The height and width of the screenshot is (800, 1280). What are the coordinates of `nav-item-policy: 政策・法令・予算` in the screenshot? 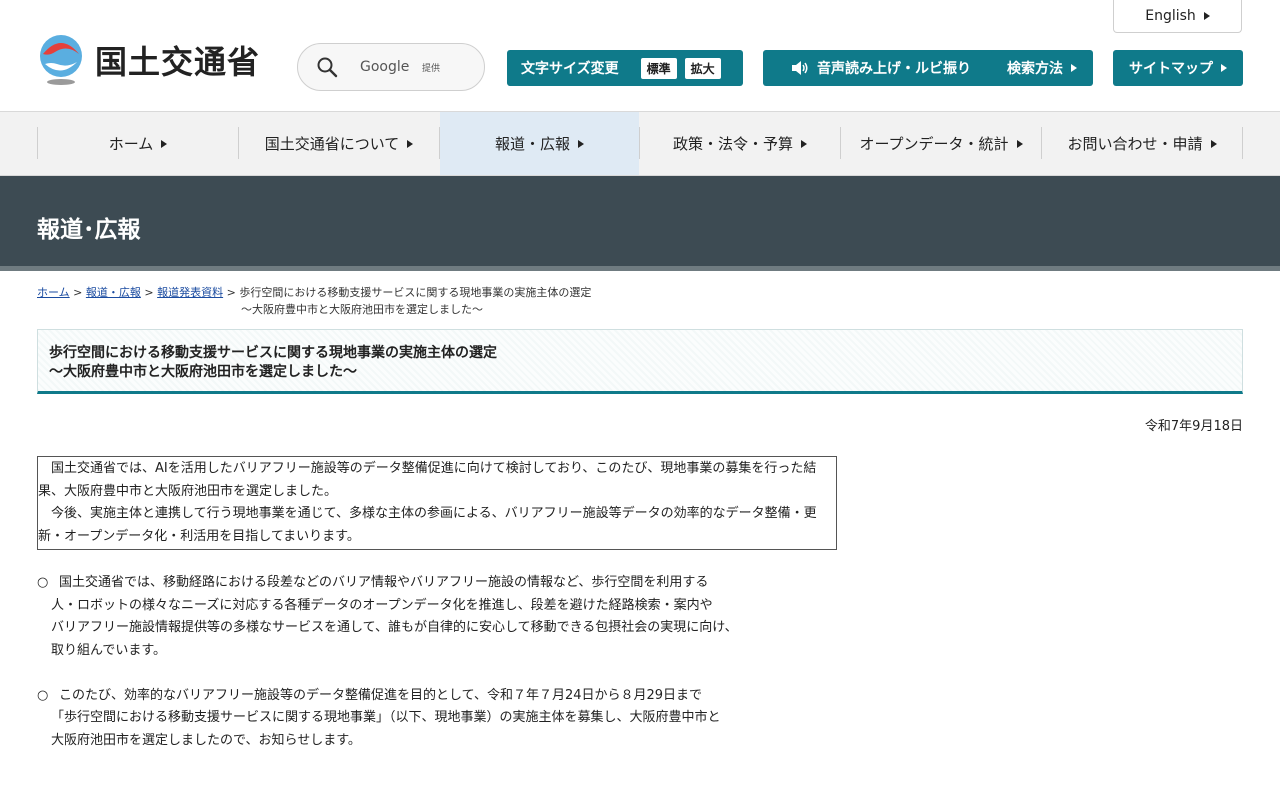 It's located at (740, 143).